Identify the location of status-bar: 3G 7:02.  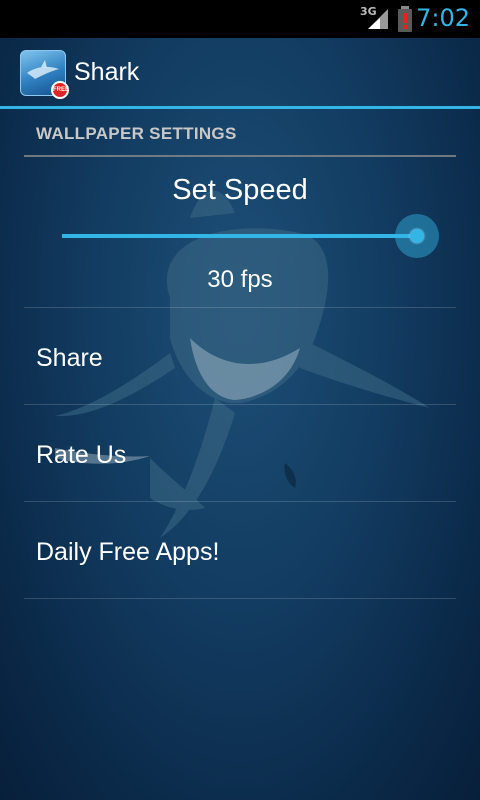
(240, 19).